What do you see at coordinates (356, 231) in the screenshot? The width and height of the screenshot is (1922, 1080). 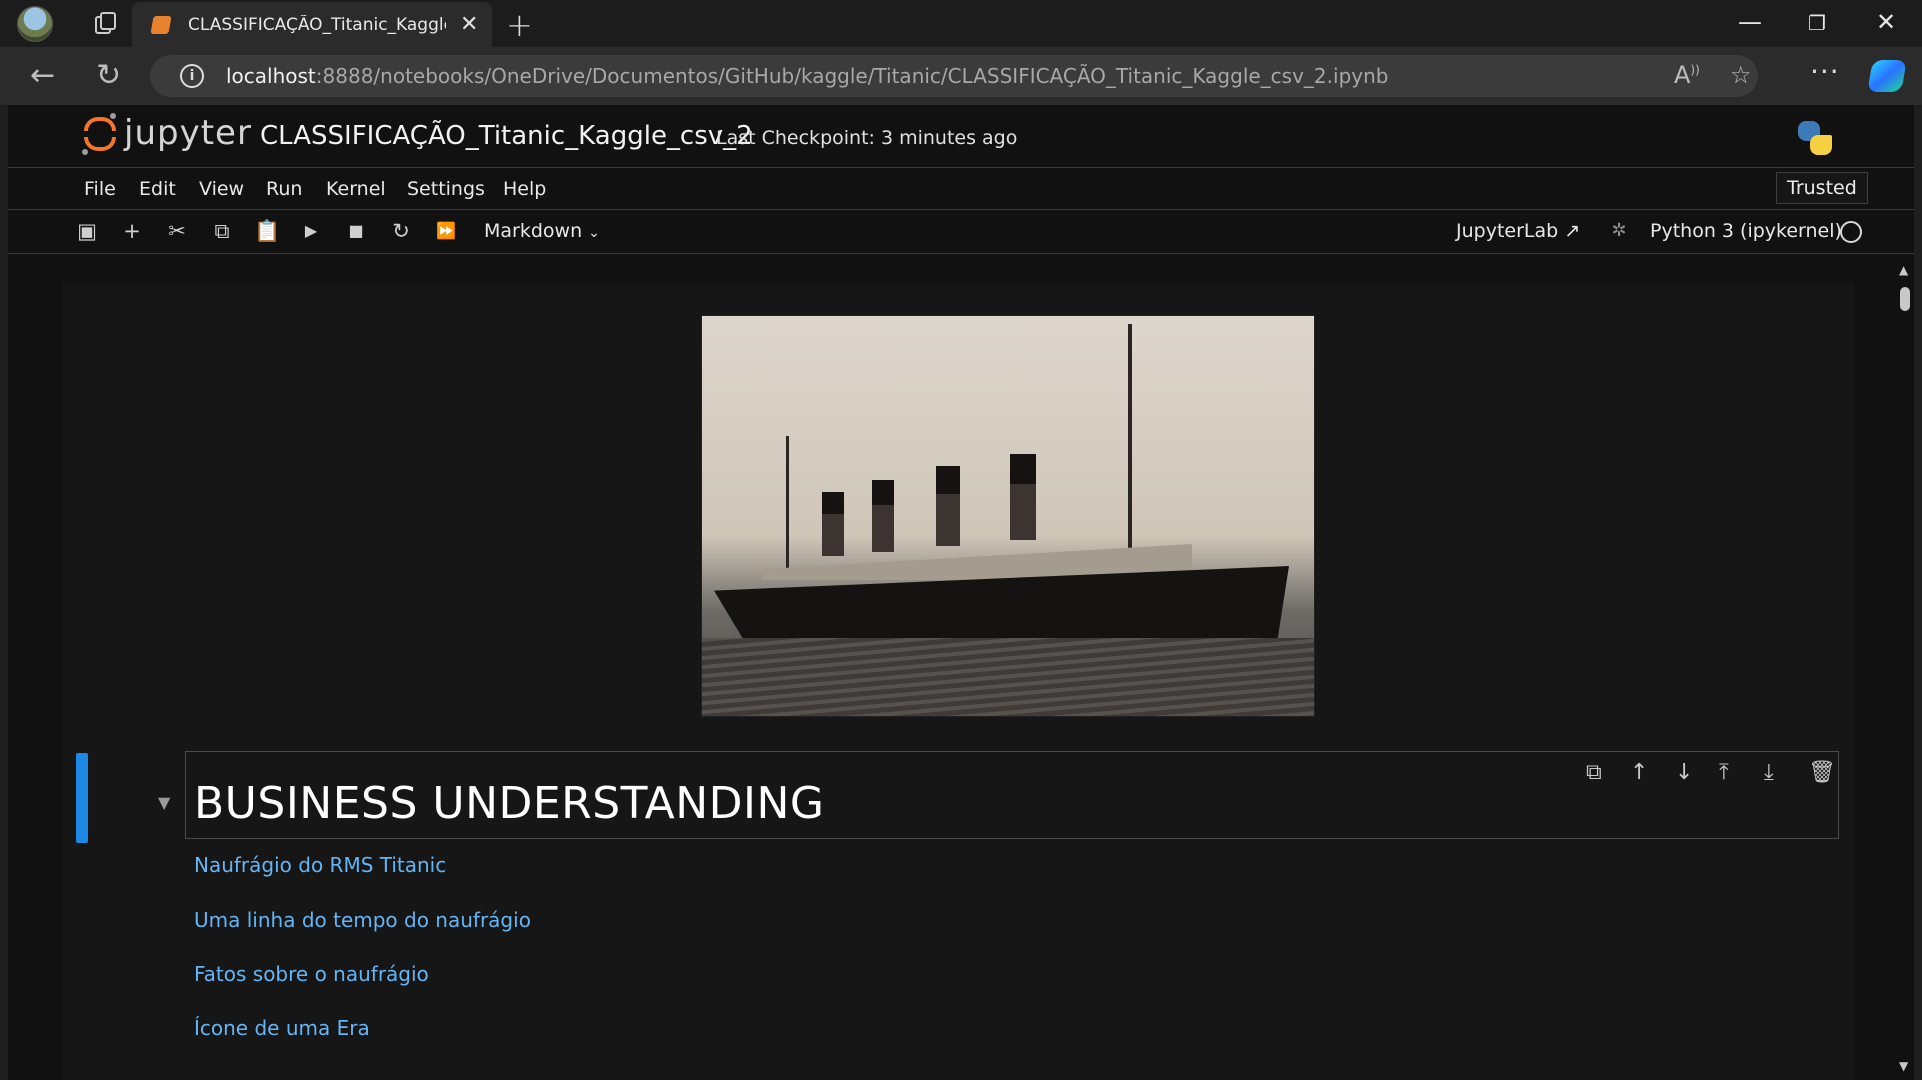 I see `stop-icon: ■` at bounding box center [356, 231].